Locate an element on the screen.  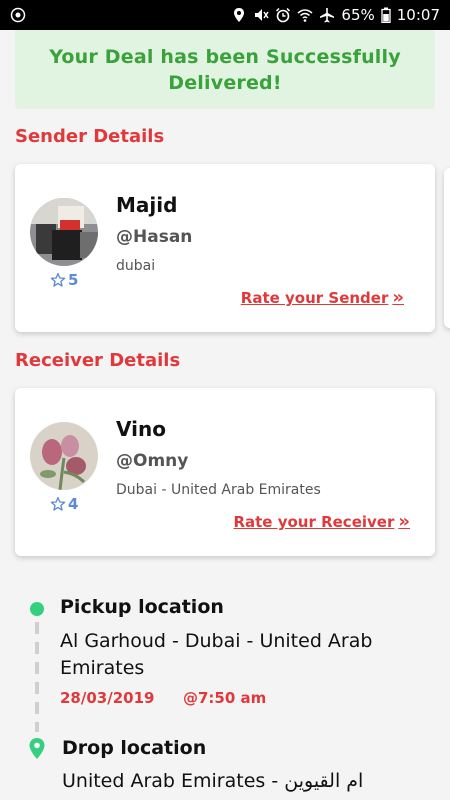
app-notification-icon is located at coordinates (18, 15).